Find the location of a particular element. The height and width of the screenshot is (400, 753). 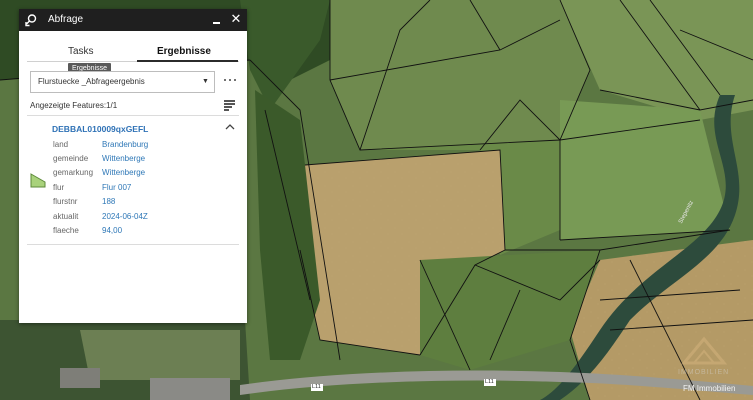

close-icon: ✕ is located at coordinates (236, 18).